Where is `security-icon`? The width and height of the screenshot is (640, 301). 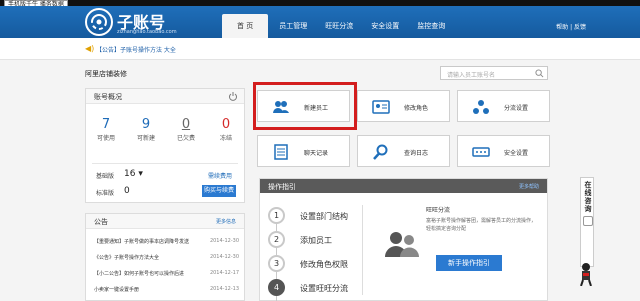 security-icon is located at coordinates (481, 152).